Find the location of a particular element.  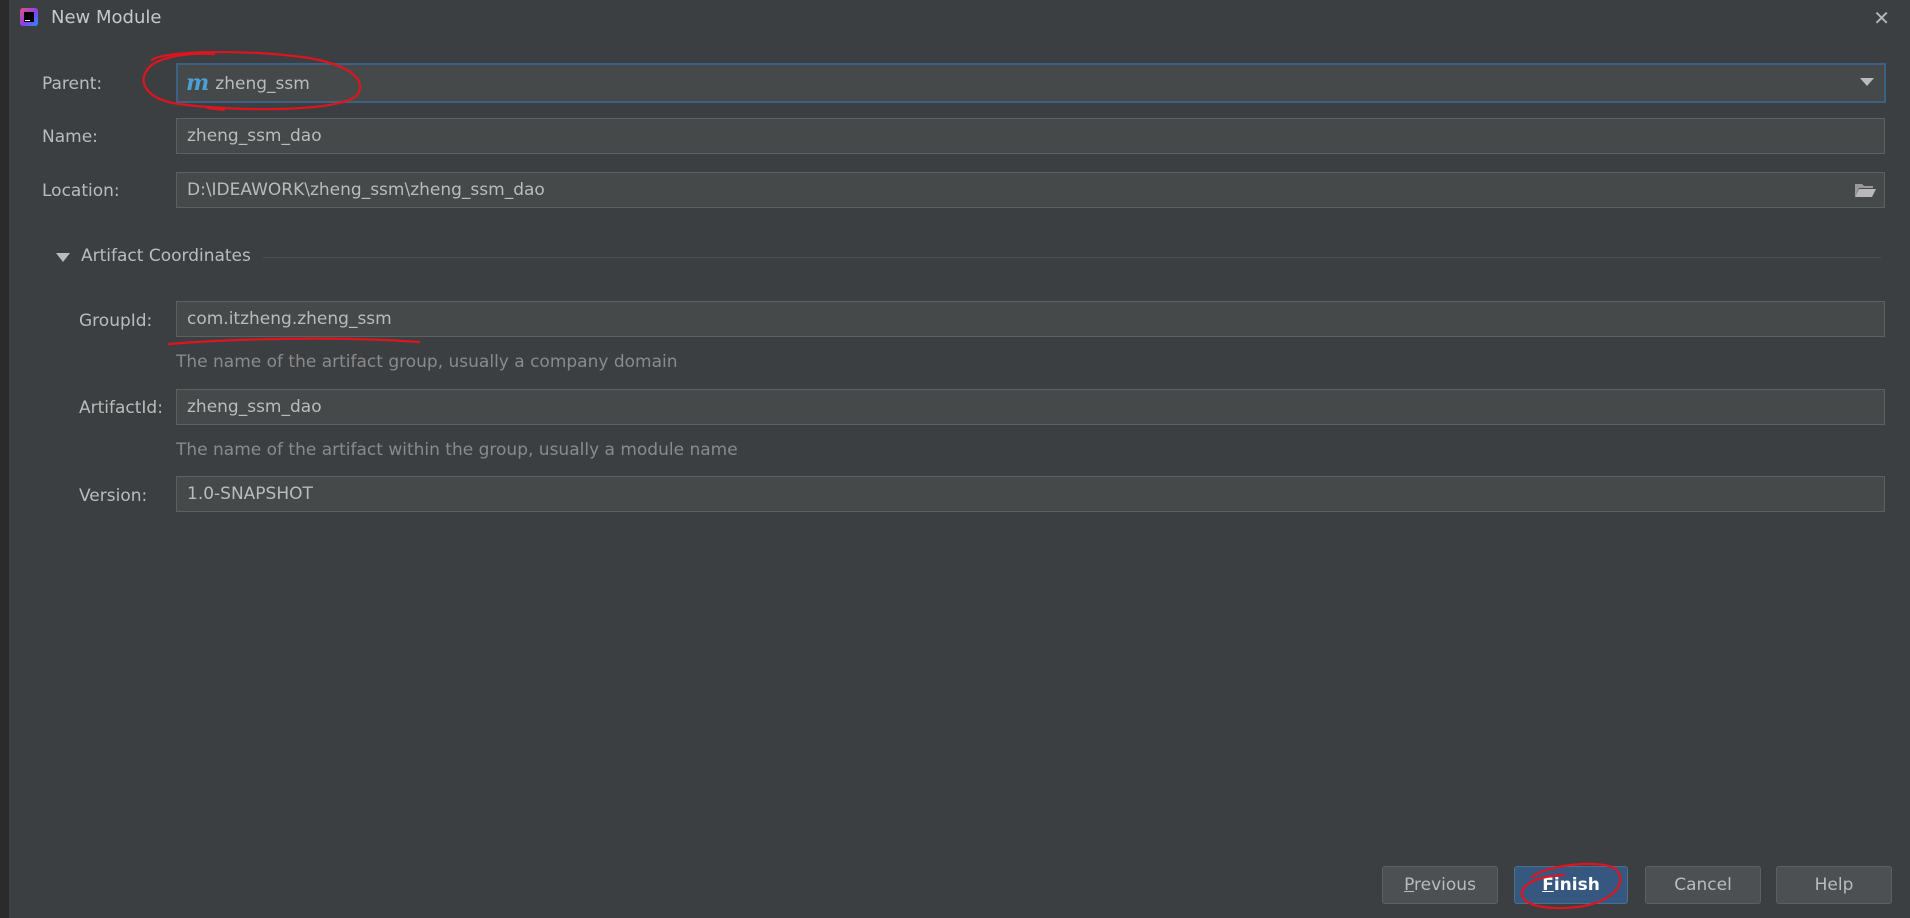

title-bar: New Module ✕ is located at coordinates (959, 19).